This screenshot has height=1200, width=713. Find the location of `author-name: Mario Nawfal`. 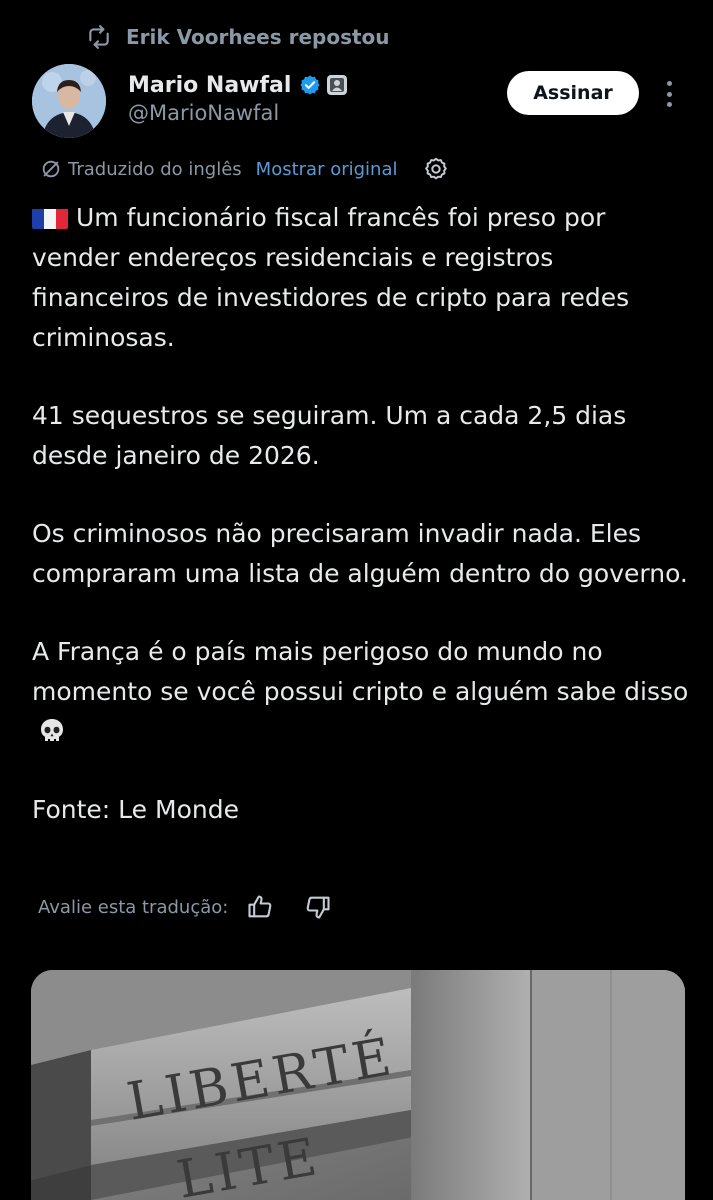

author-name: Mario Nawfal is located at coordinates (209, 85).